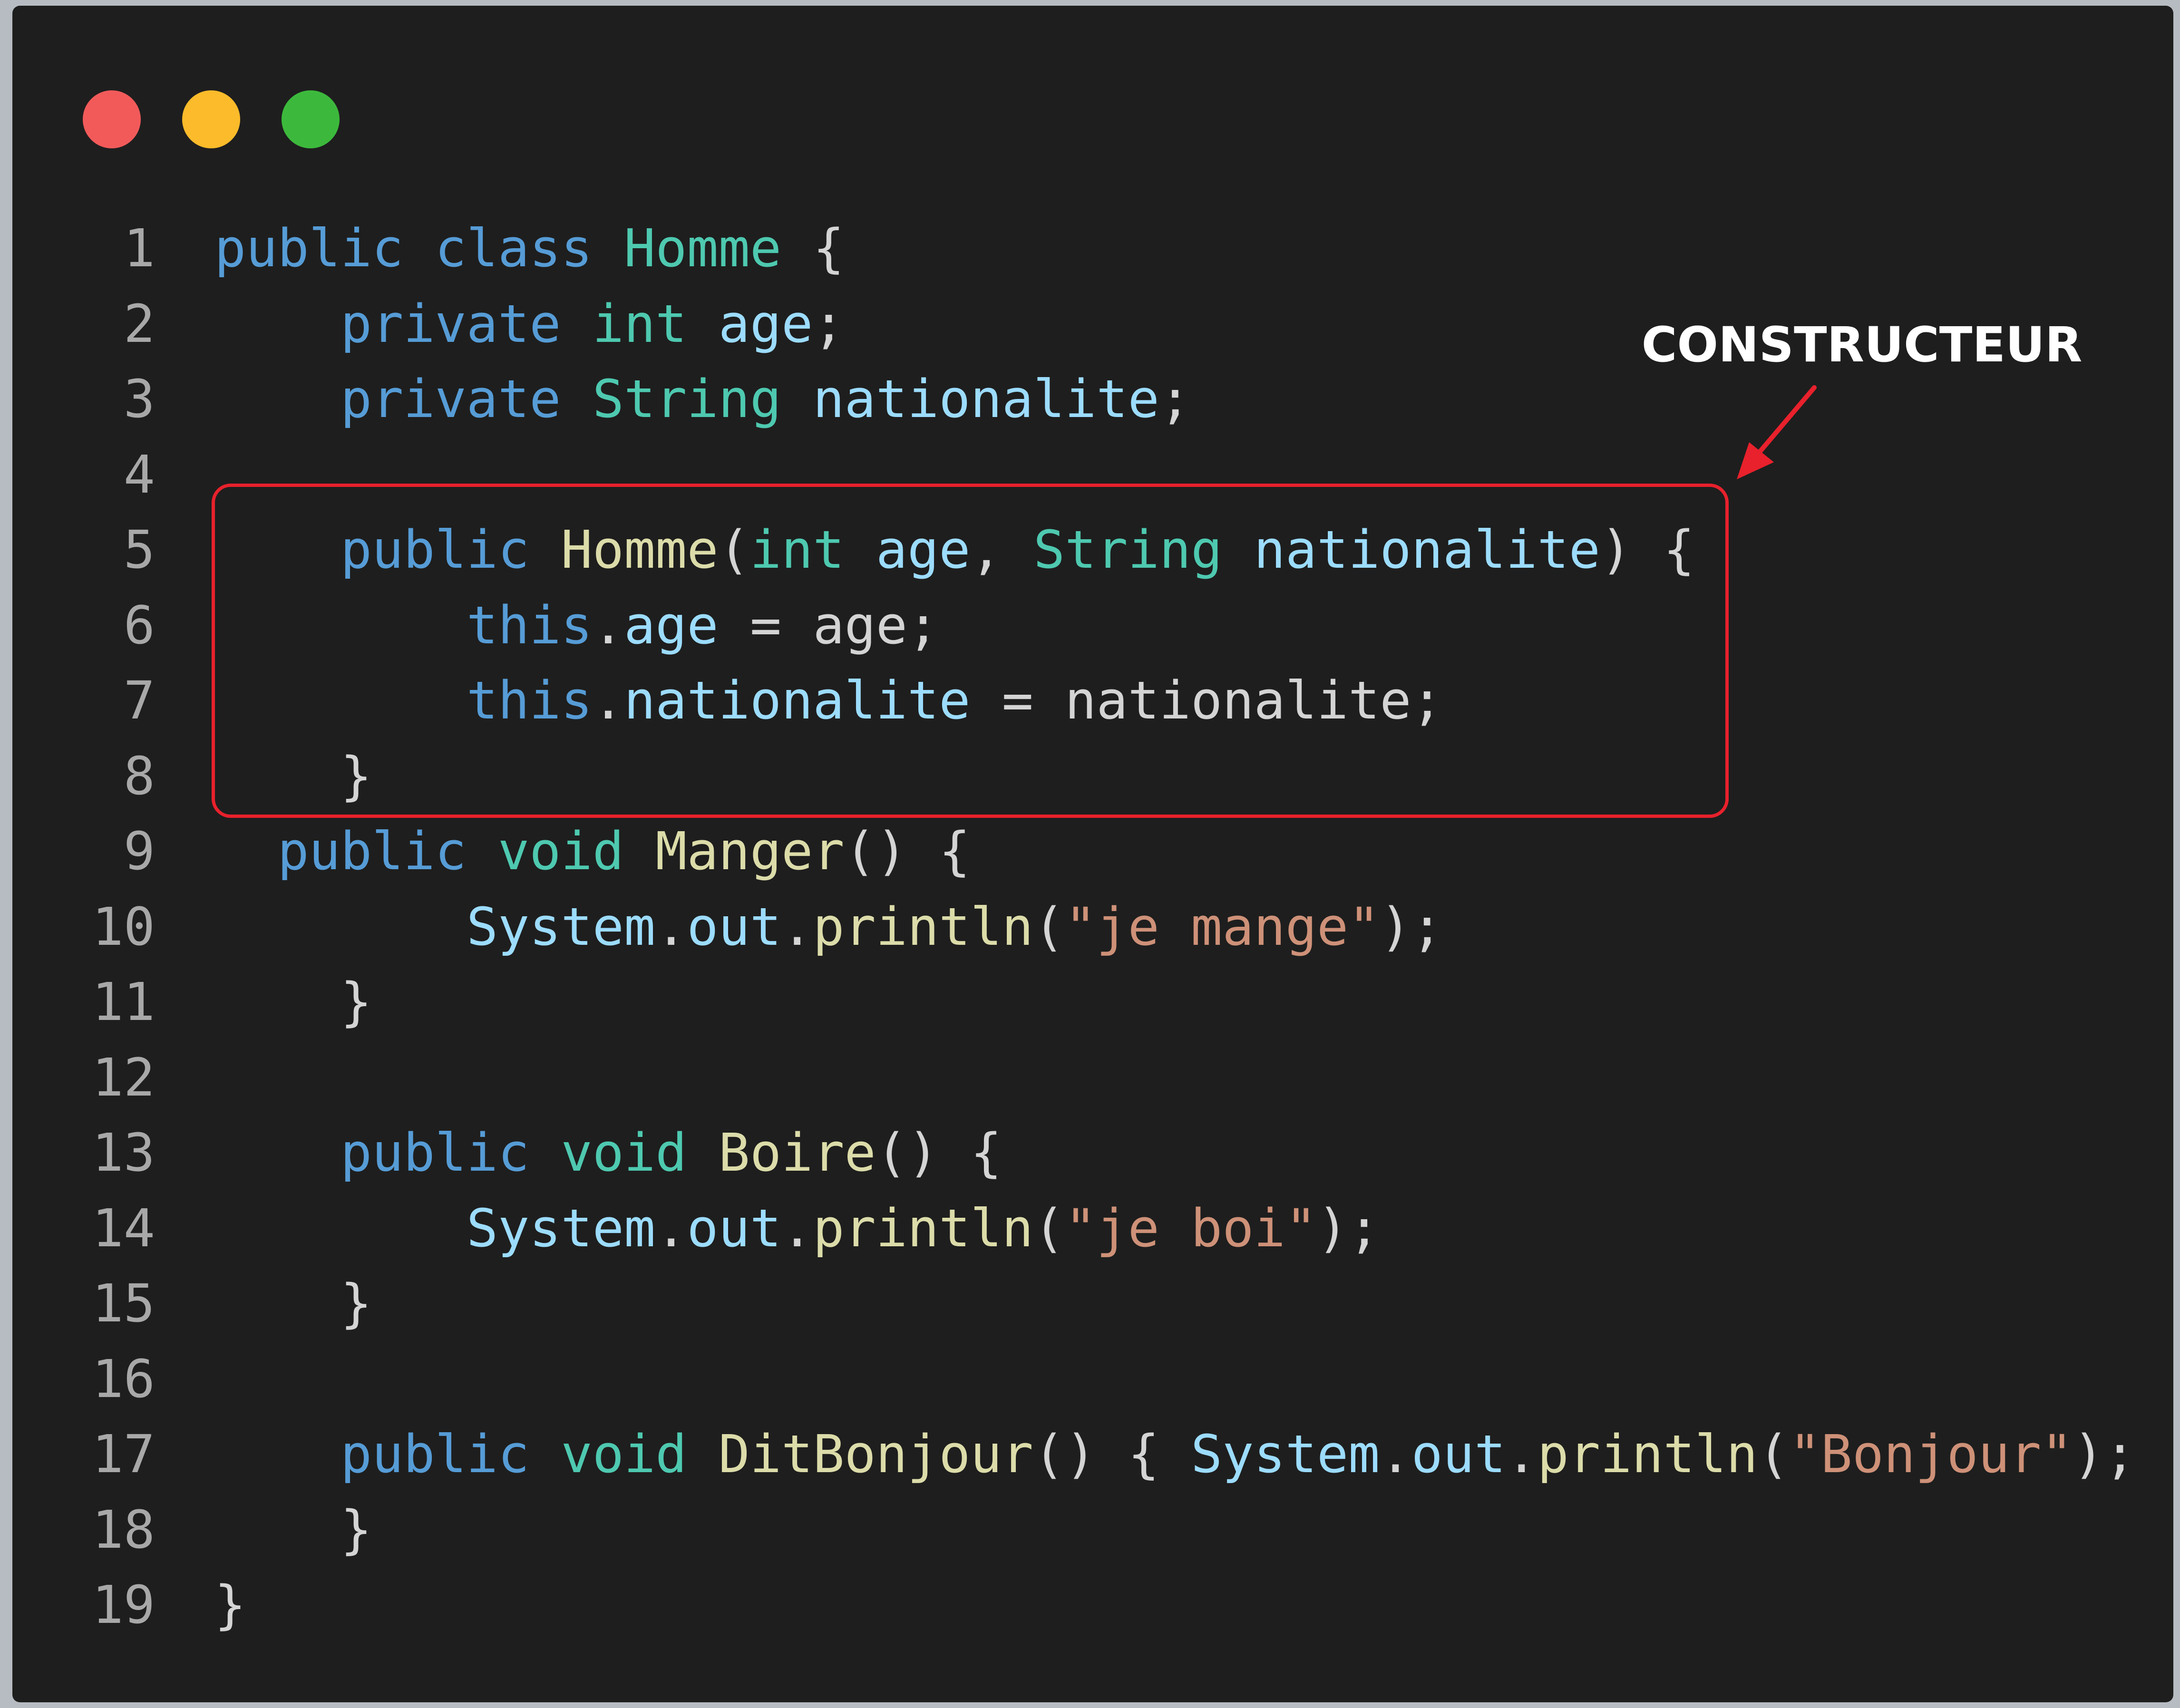 The height and width of the screenshot is (1708, 2180). Describe the element at coordinates (750, 851) in the screenshot. I see `code-token: Manger` at that location.